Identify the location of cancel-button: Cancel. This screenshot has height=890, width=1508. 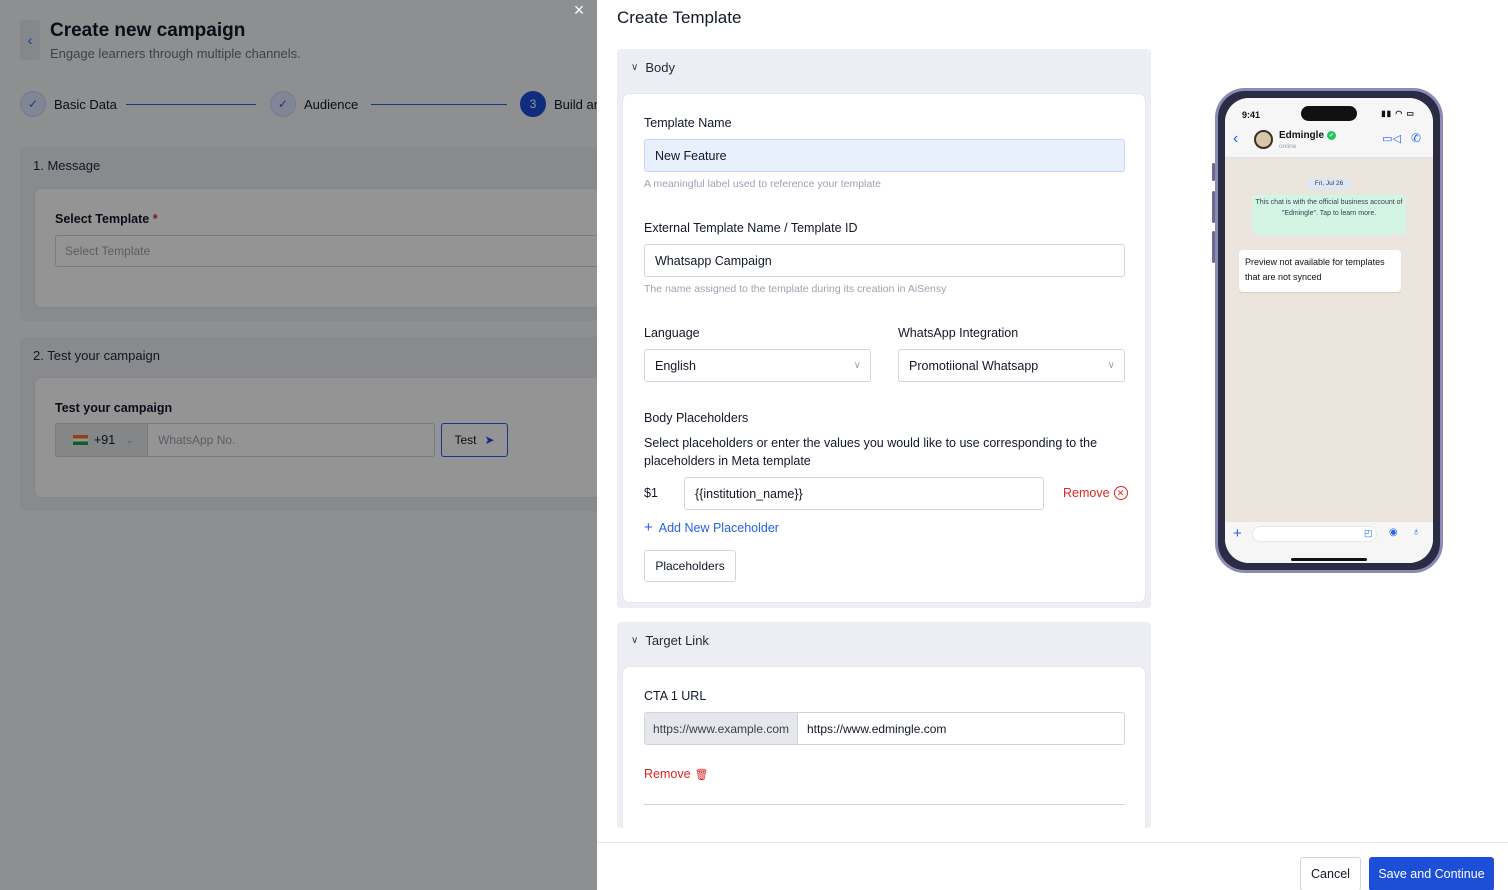
(1330, 873).